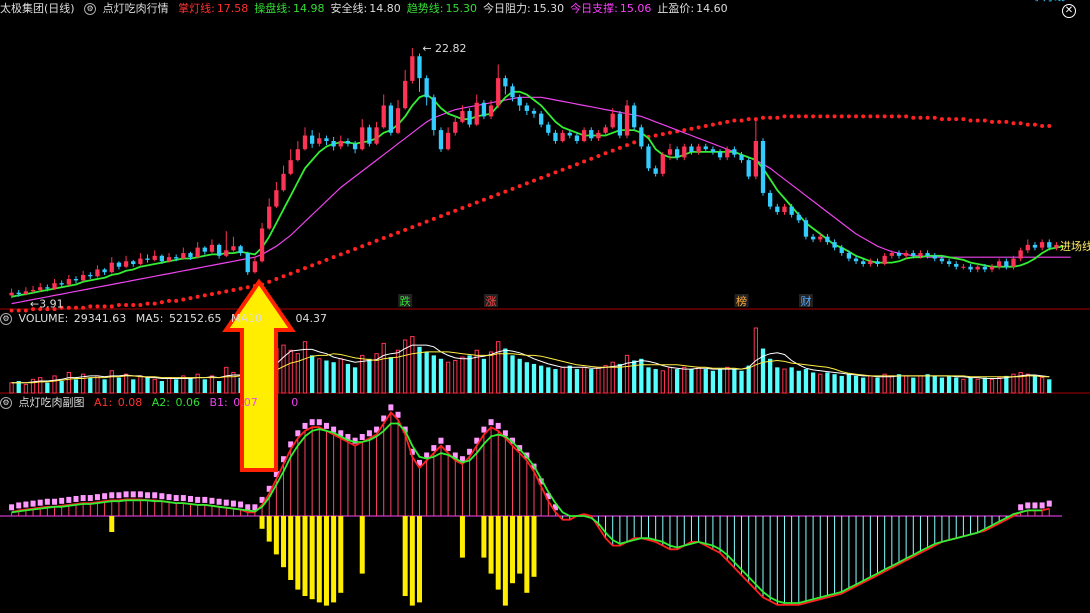  What do you see at coordinates (136, 8) in the screenshot?
I see `indicator-name: 点灯吃肉行情` at bounding box center [136, 8].